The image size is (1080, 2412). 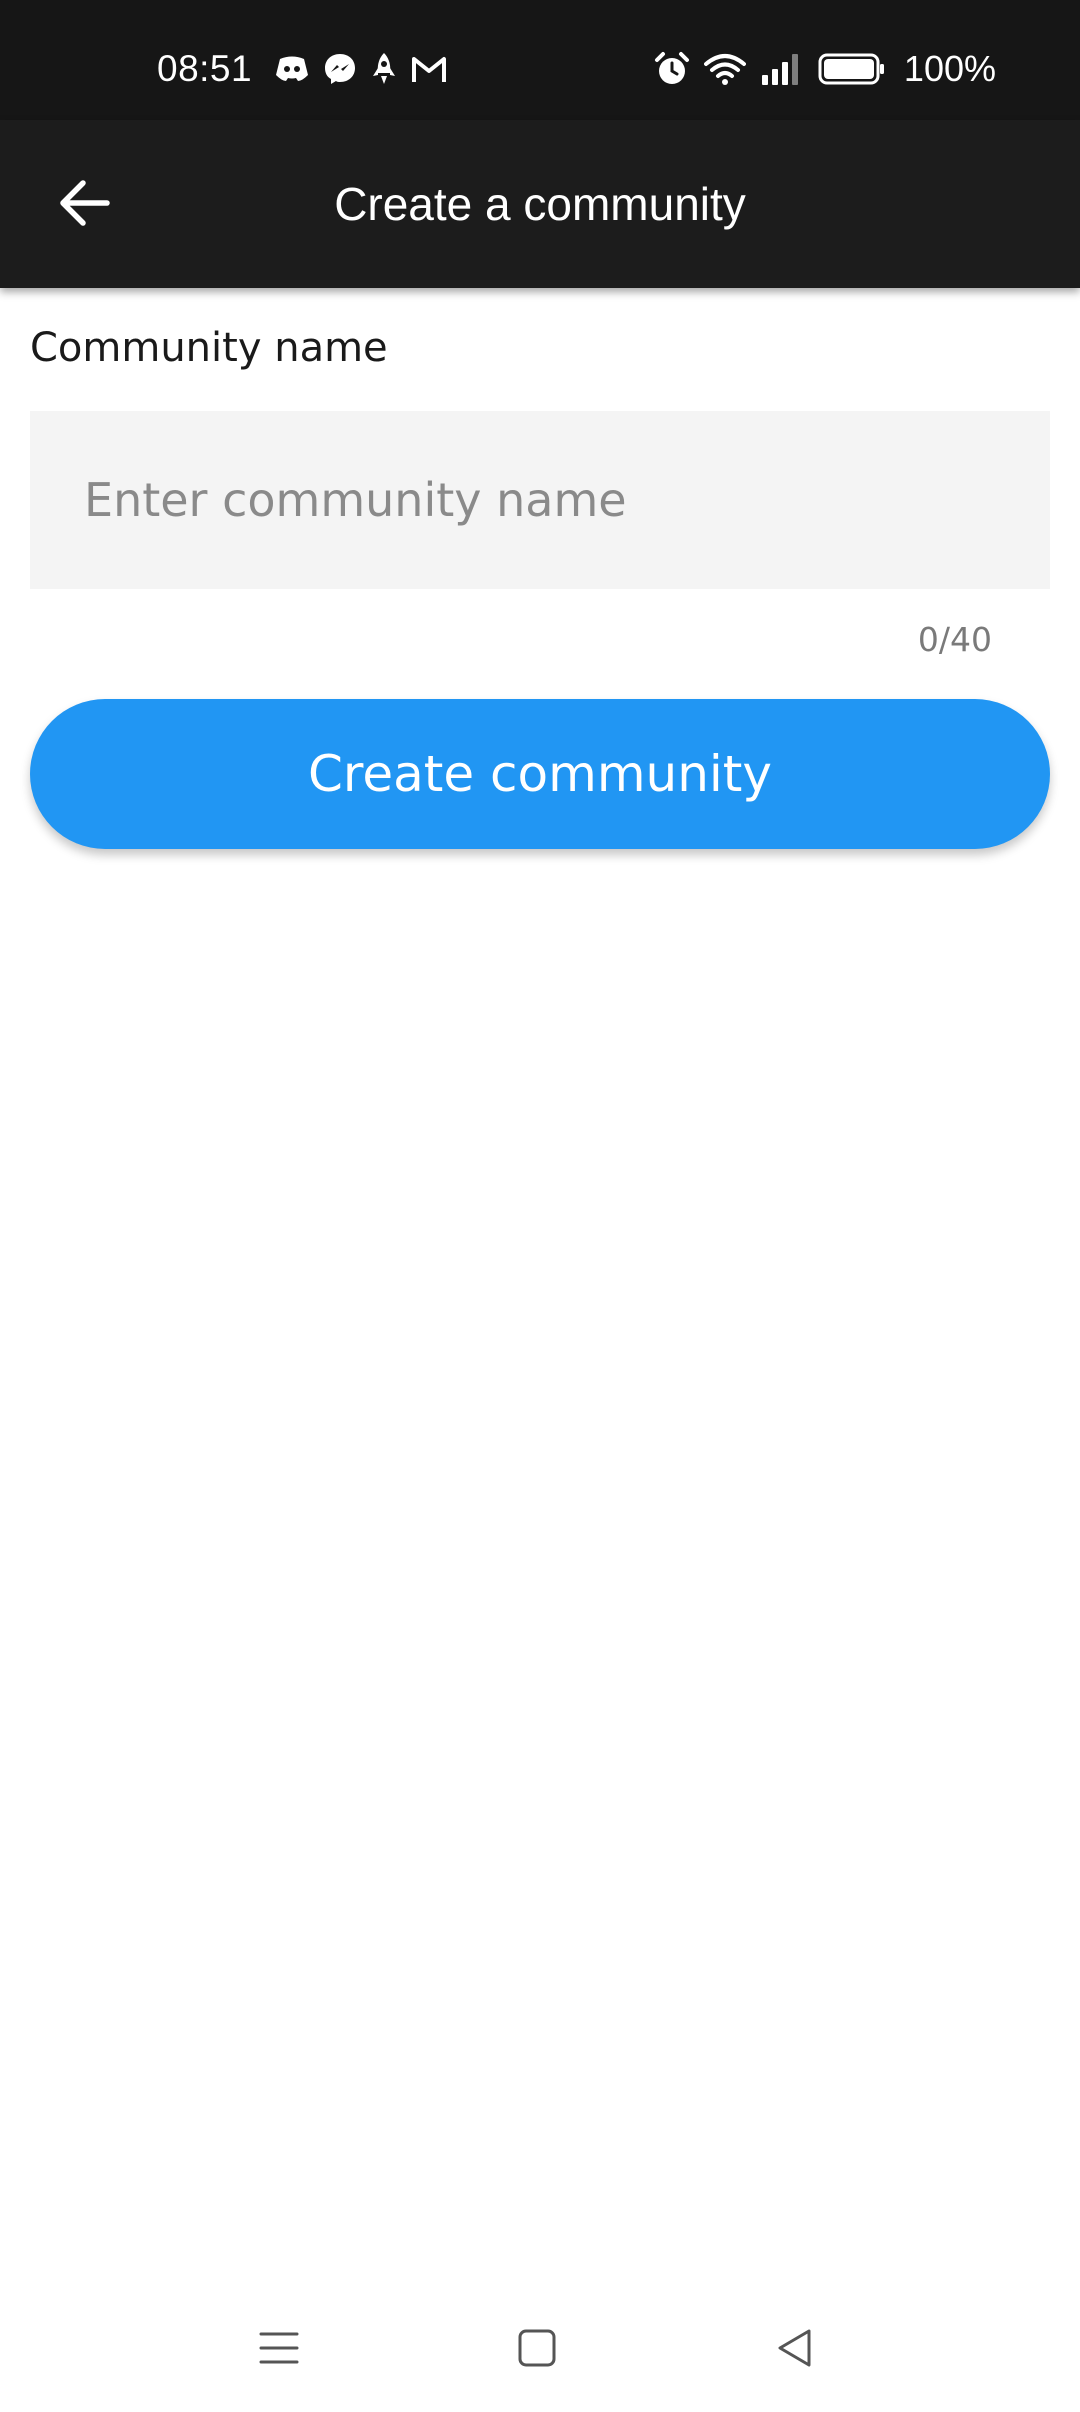 I want to click on back-button, so click(x=85, y=205).